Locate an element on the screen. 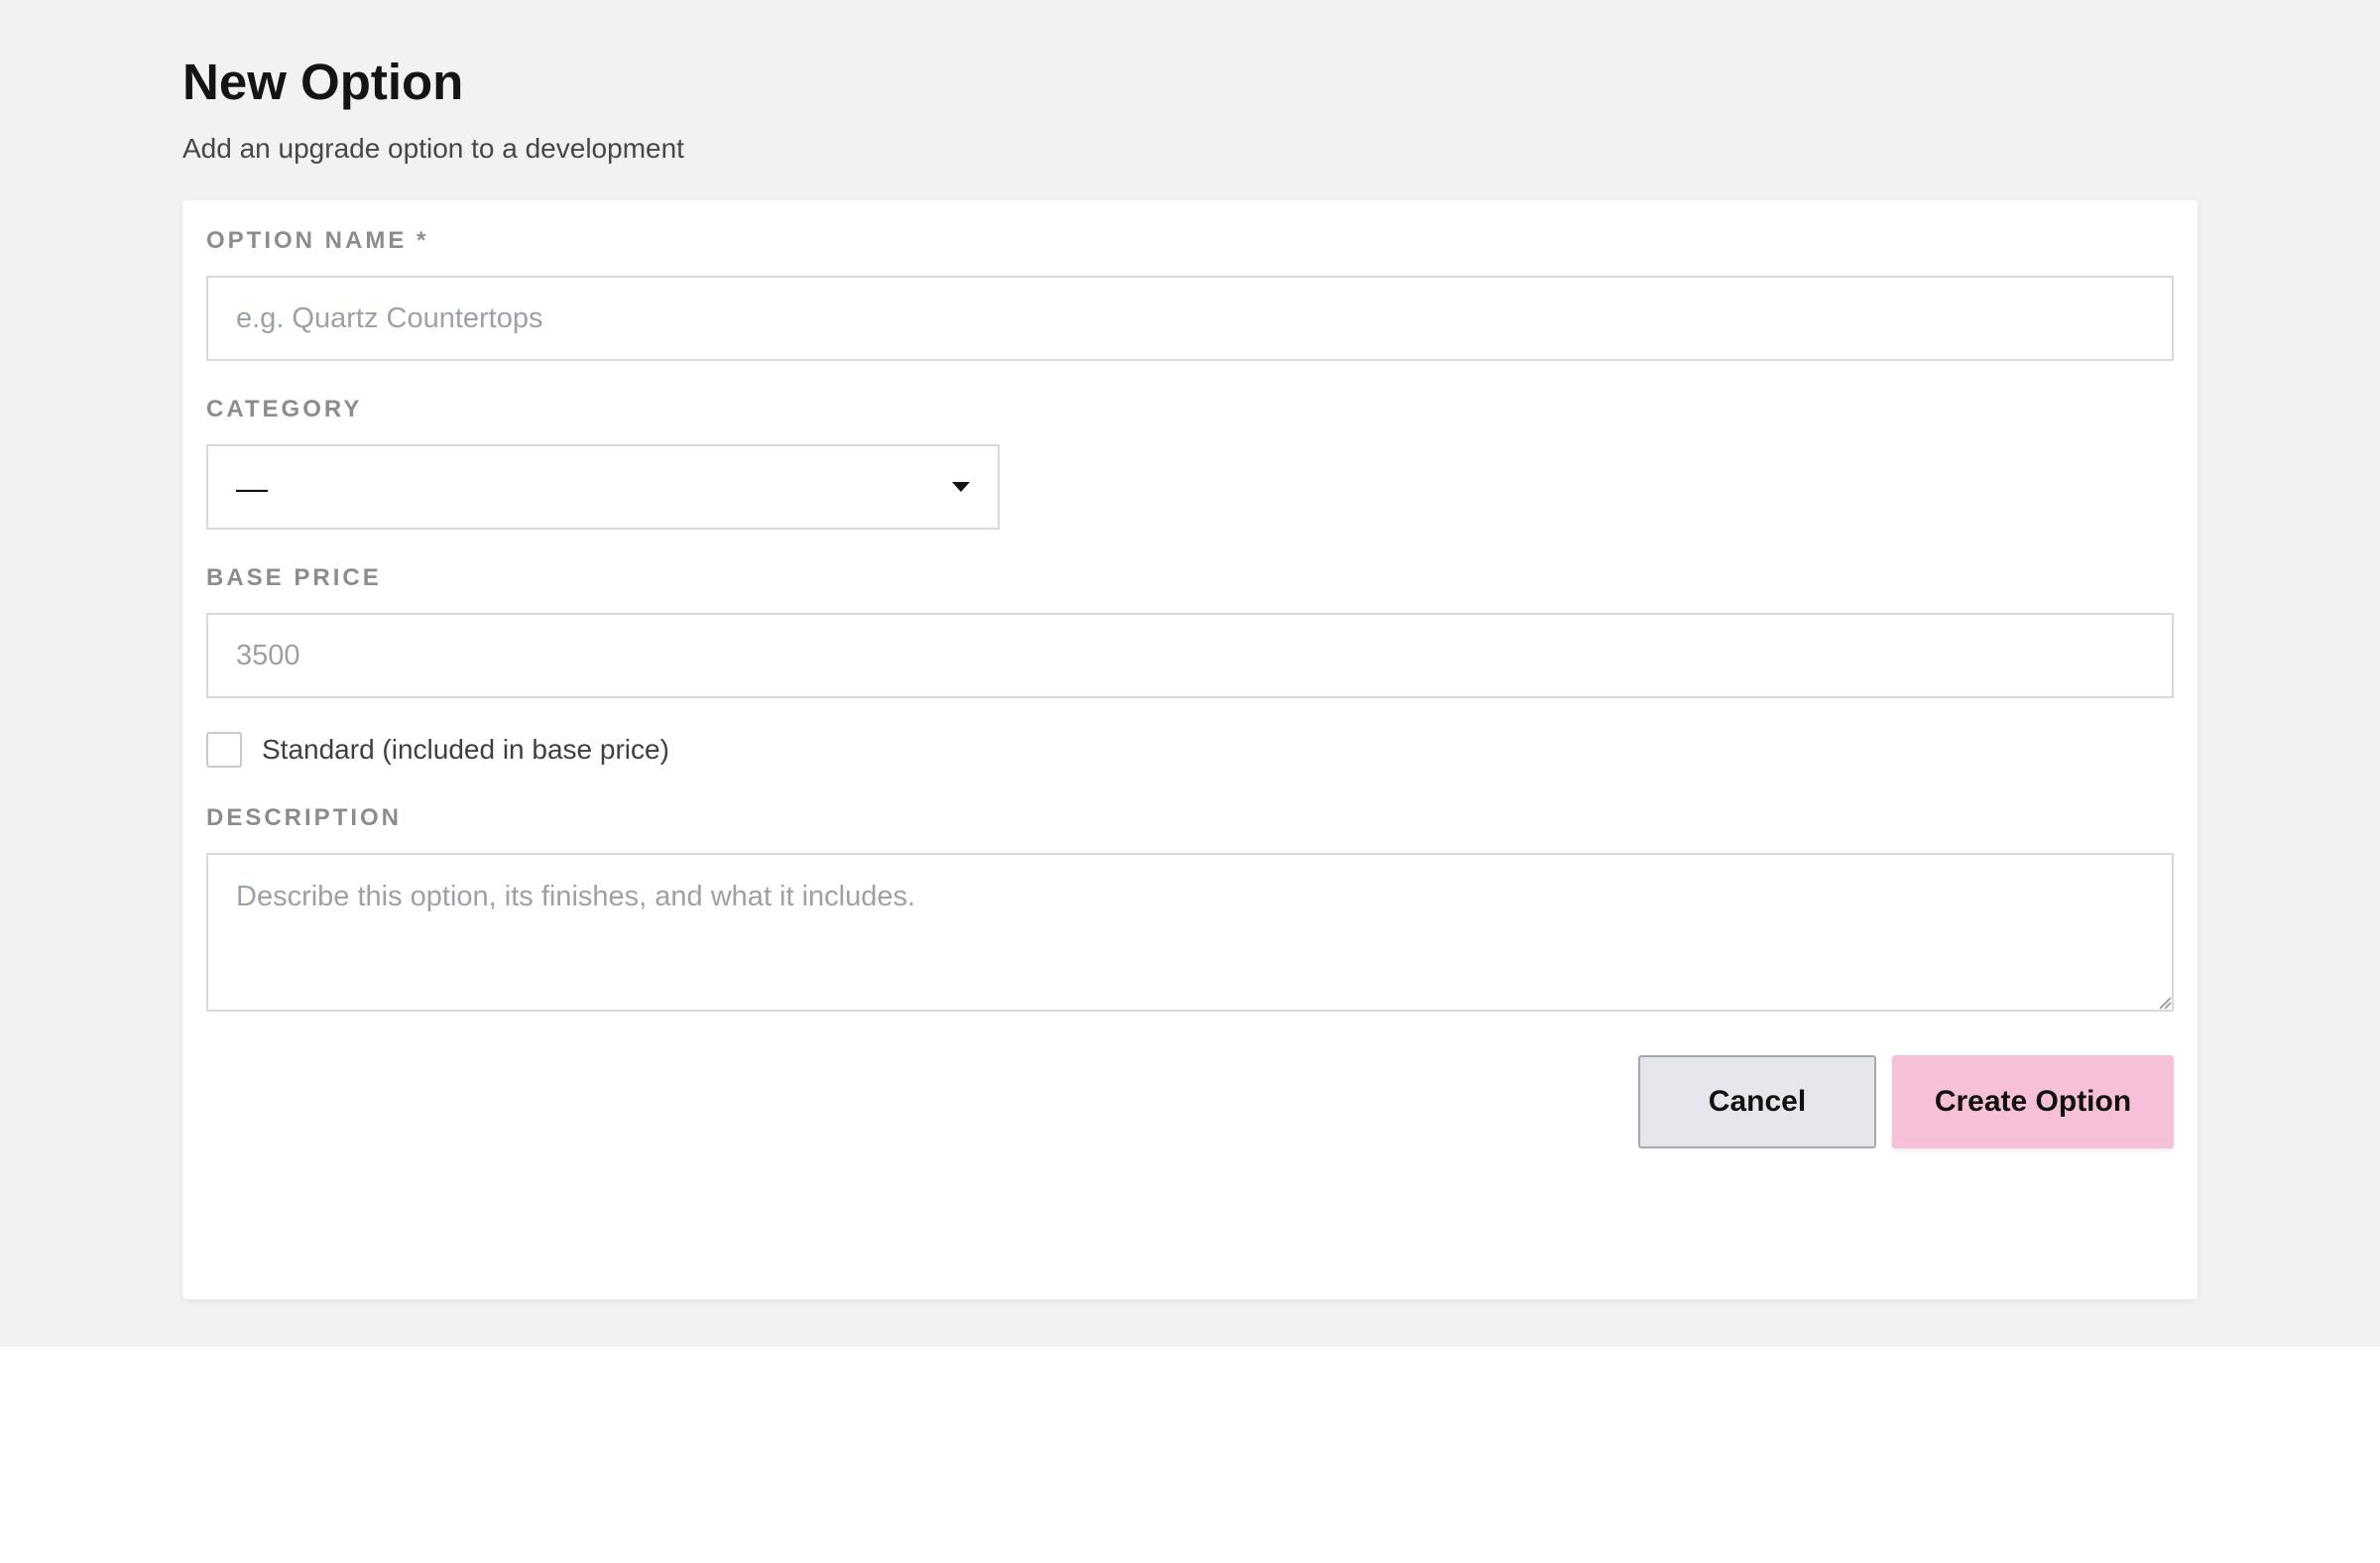  base-price-input is located at coordinates (1190, 655).